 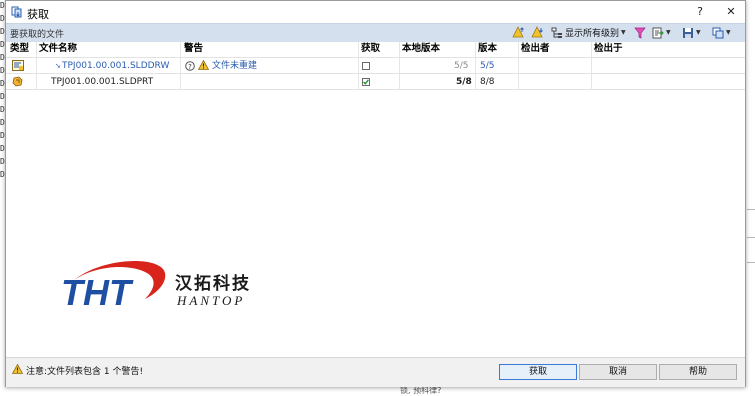 What do you see at coordinates (731, 12) in the screenshot?
I see `close-button: ✕` at bounding box center [731, 12].